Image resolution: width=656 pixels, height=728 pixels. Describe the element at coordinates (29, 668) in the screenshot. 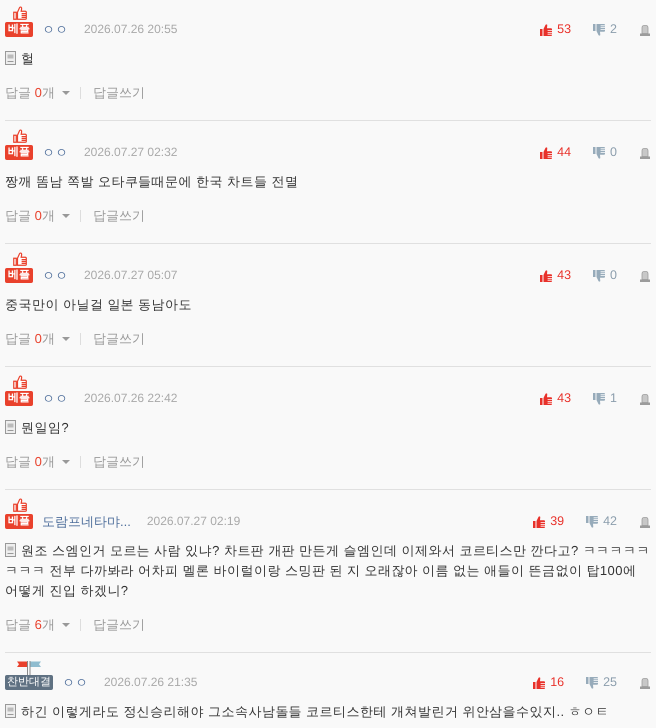

I see `flags-icon` at that location.